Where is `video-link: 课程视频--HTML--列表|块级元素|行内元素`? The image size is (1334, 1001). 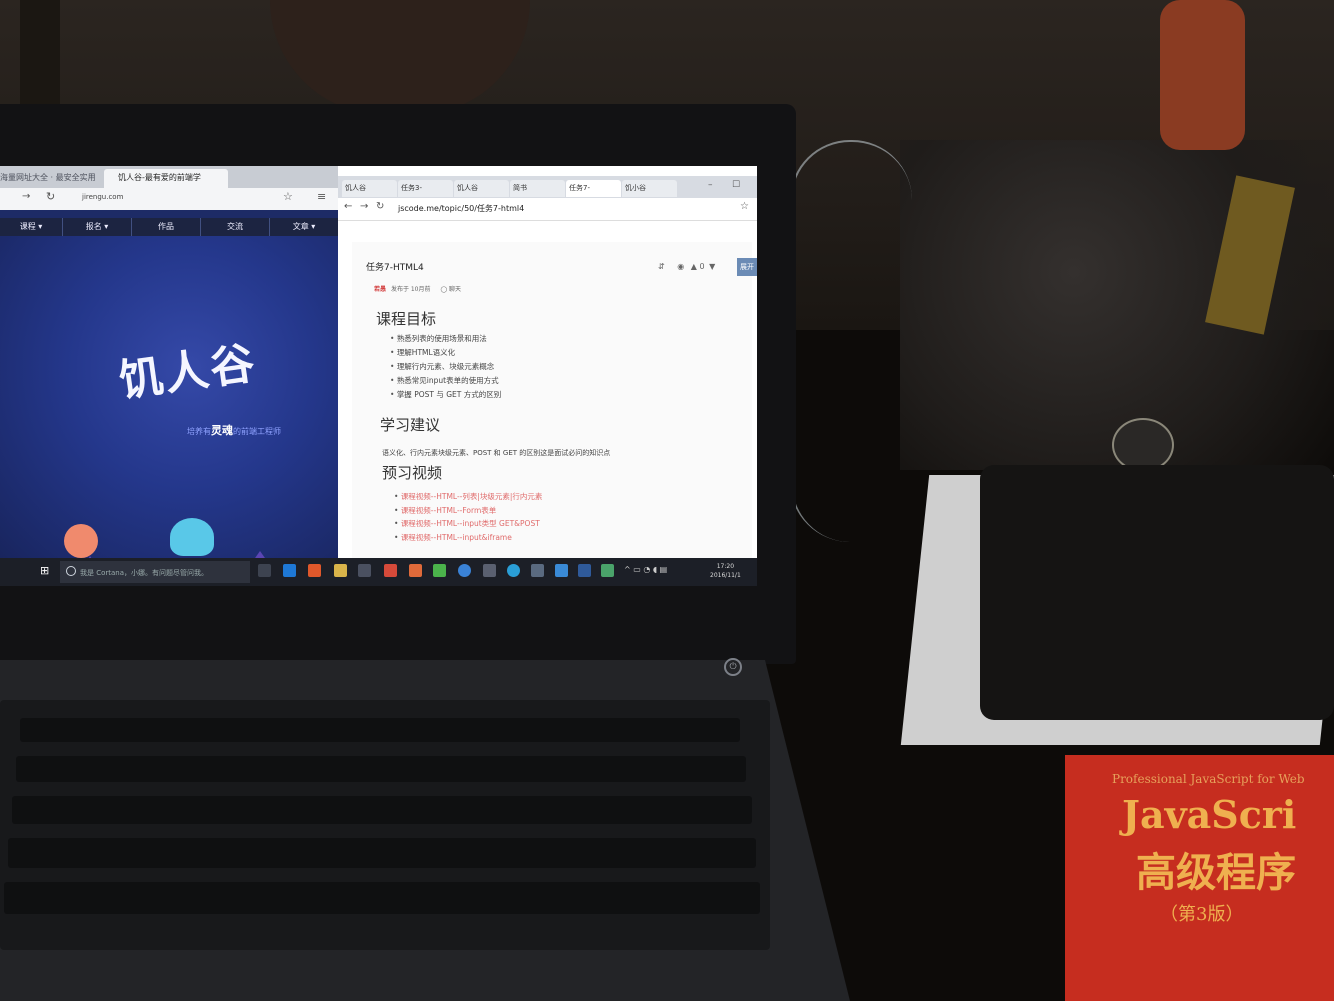
video-link: 课程视频--HTML--列表|块级元素|行内元素 is located at coordinates (468, 497).